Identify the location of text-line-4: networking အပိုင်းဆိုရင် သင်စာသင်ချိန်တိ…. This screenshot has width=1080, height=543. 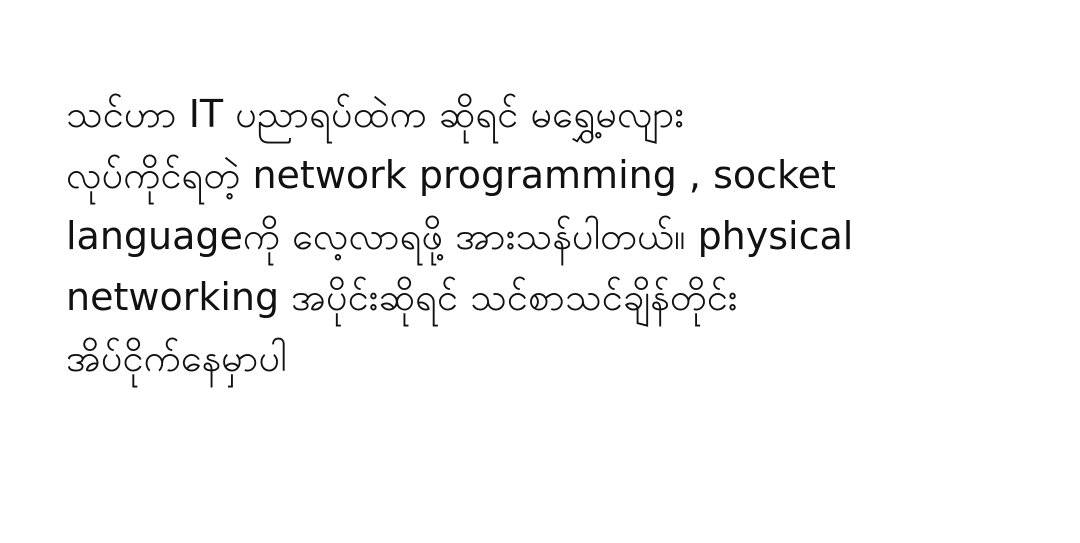
(402, 297).